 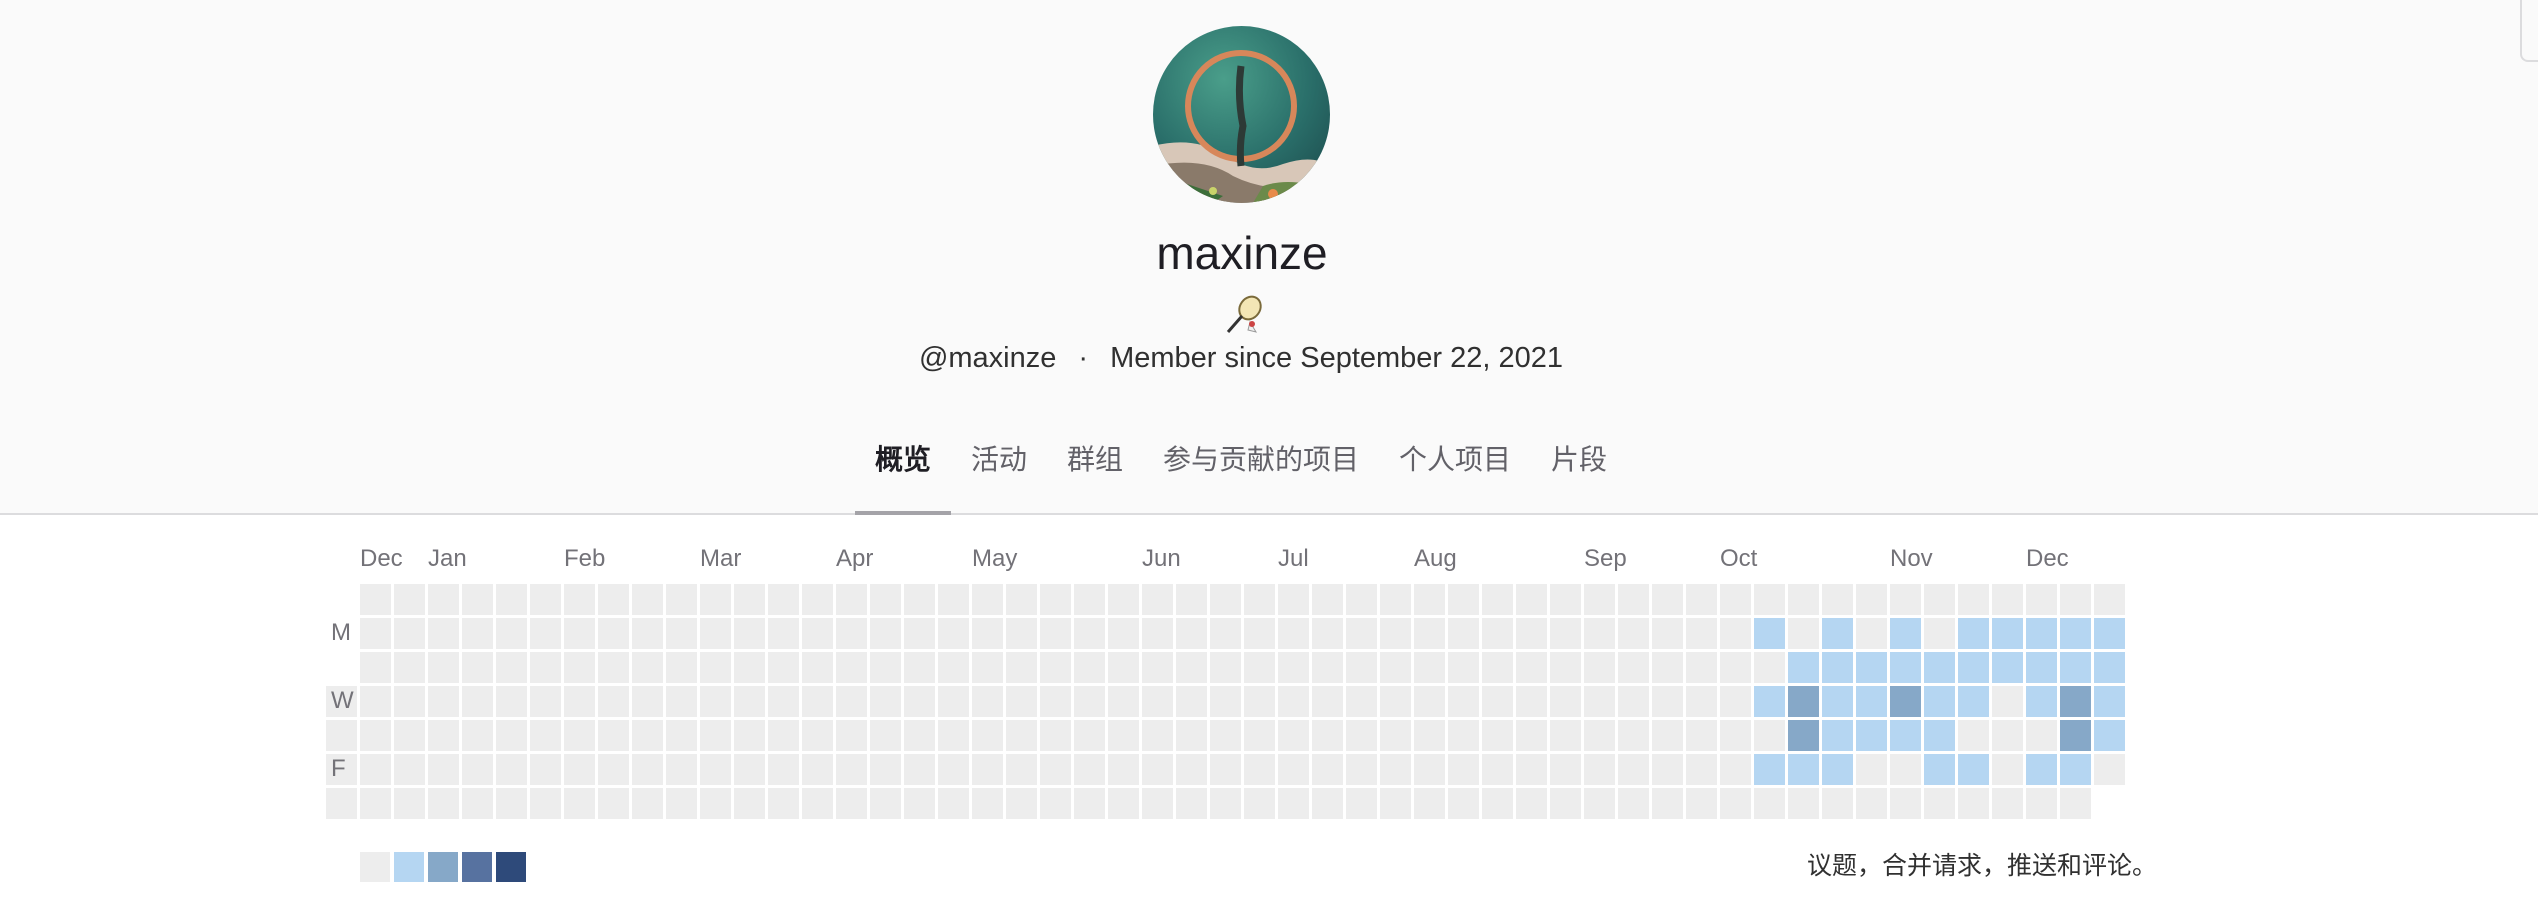 I want to click on tab-overview: 概览, so click(x=902, y=475).